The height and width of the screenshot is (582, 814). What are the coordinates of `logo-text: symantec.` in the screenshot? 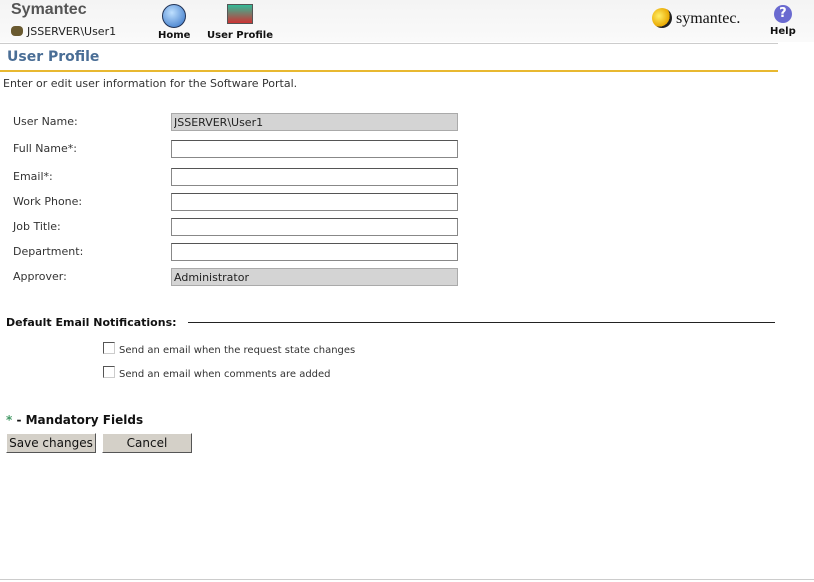 It's located at (708, 18).